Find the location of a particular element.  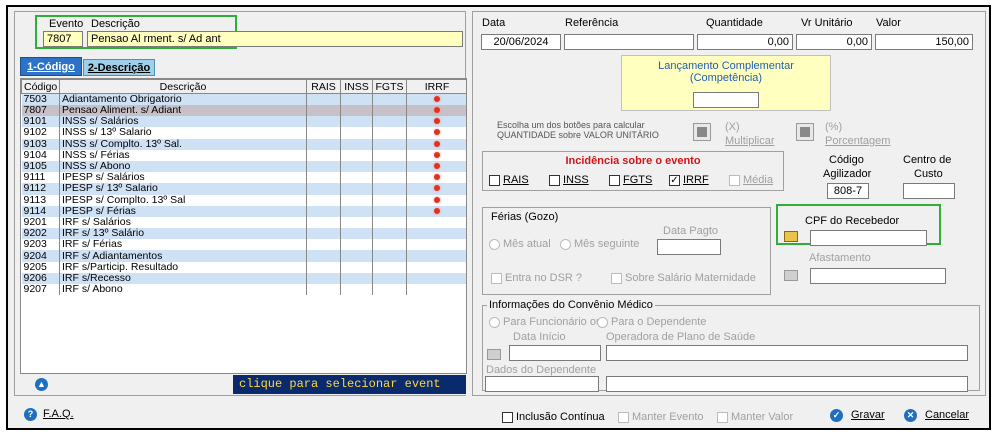

lancamento-title: Lançamento Complementar is located at coordinates (726, 66).